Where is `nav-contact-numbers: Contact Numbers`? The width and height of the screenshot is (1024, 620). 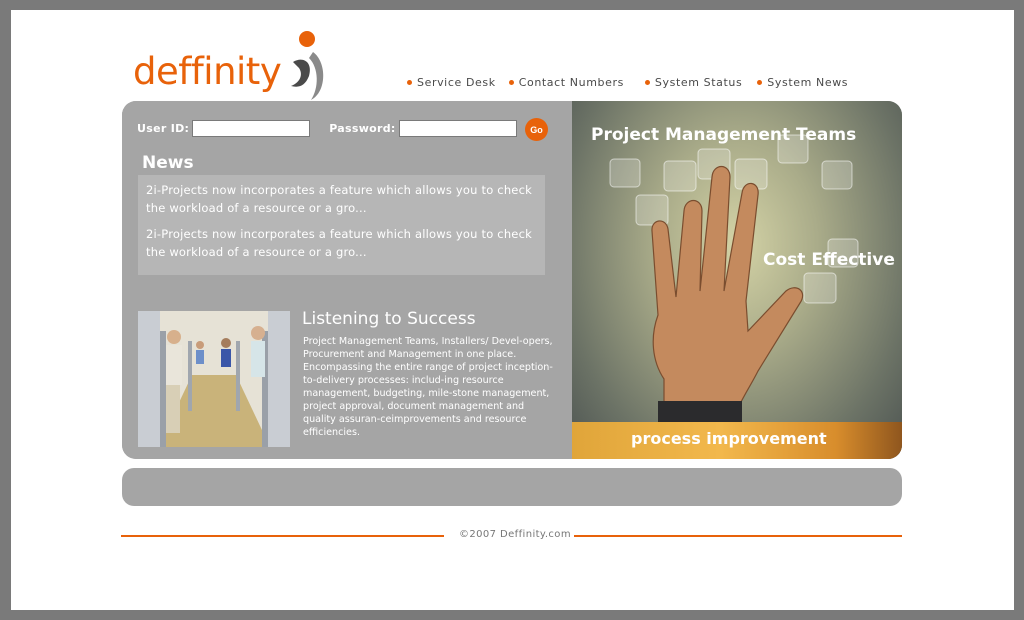
nav-contact-numbers: Contact Numbers is located at coordinates (566, 82).